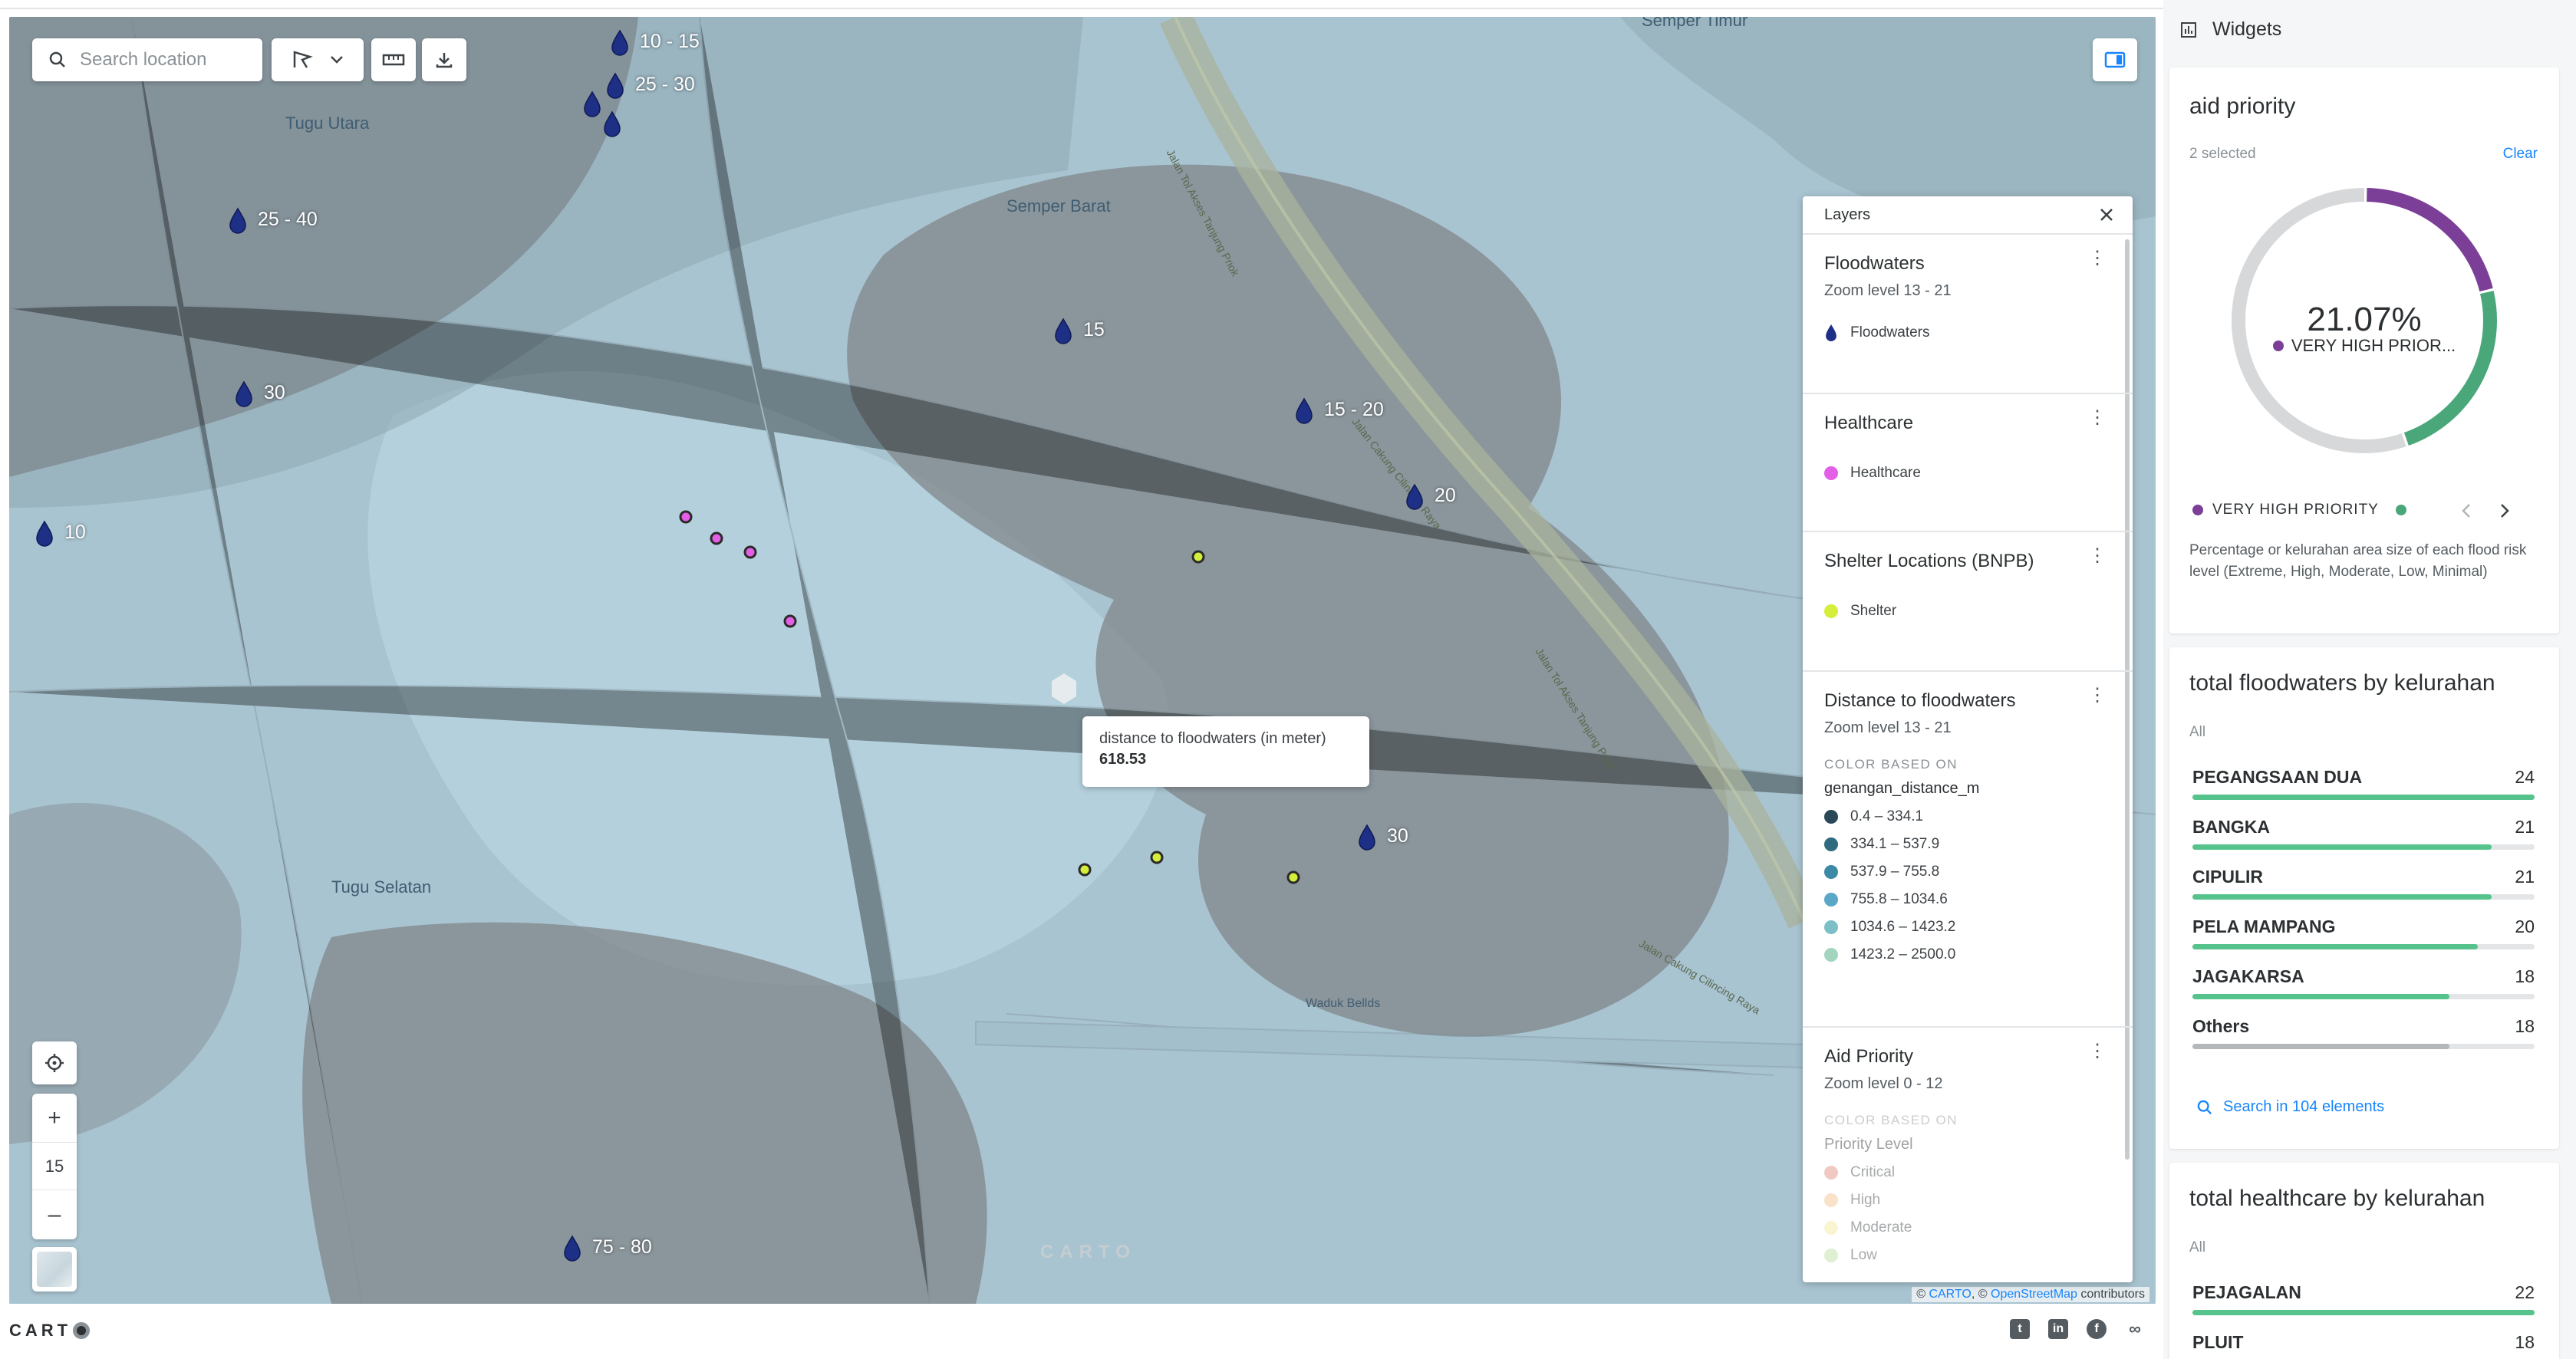  I want to click on floodwater-label: 25 - 30, so click(665, 84).